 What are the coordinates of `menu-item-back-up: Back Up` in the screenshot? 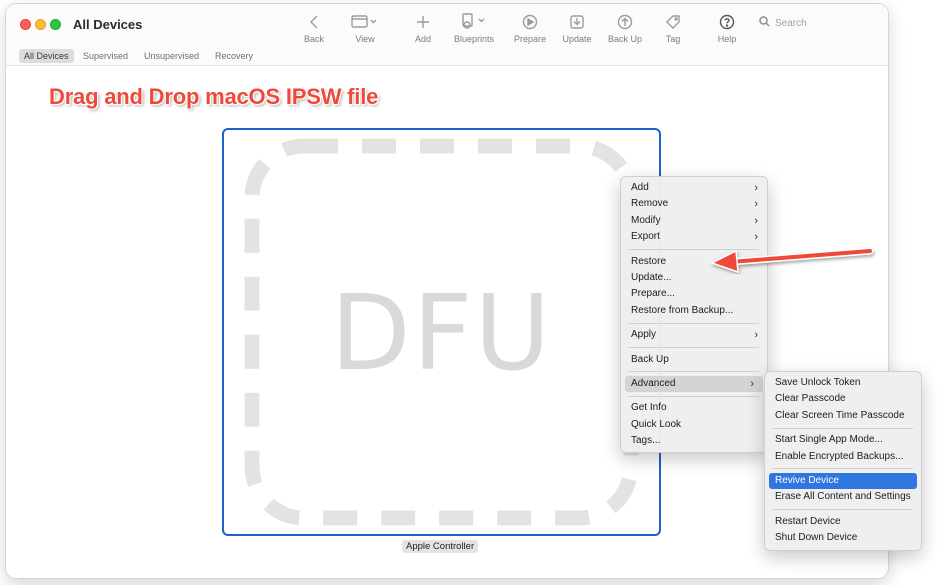 It's located at (694, 360).